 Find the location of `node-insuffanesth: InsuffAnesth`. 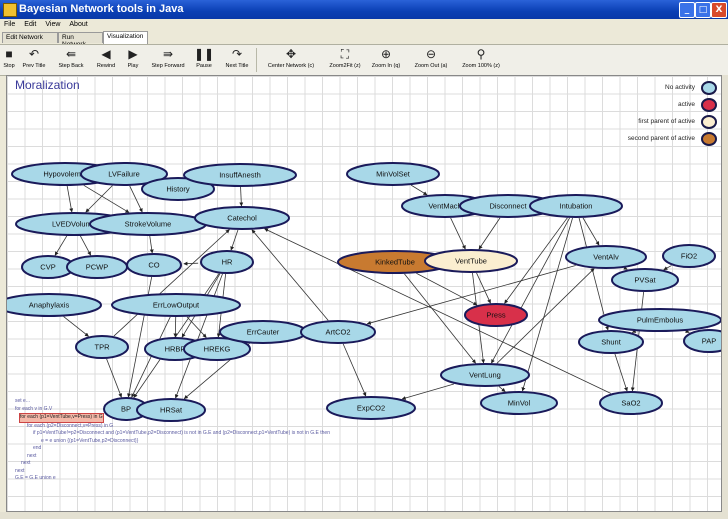

node-insuffanesth: InsuffAnesth is located at coordinates (240, 175).